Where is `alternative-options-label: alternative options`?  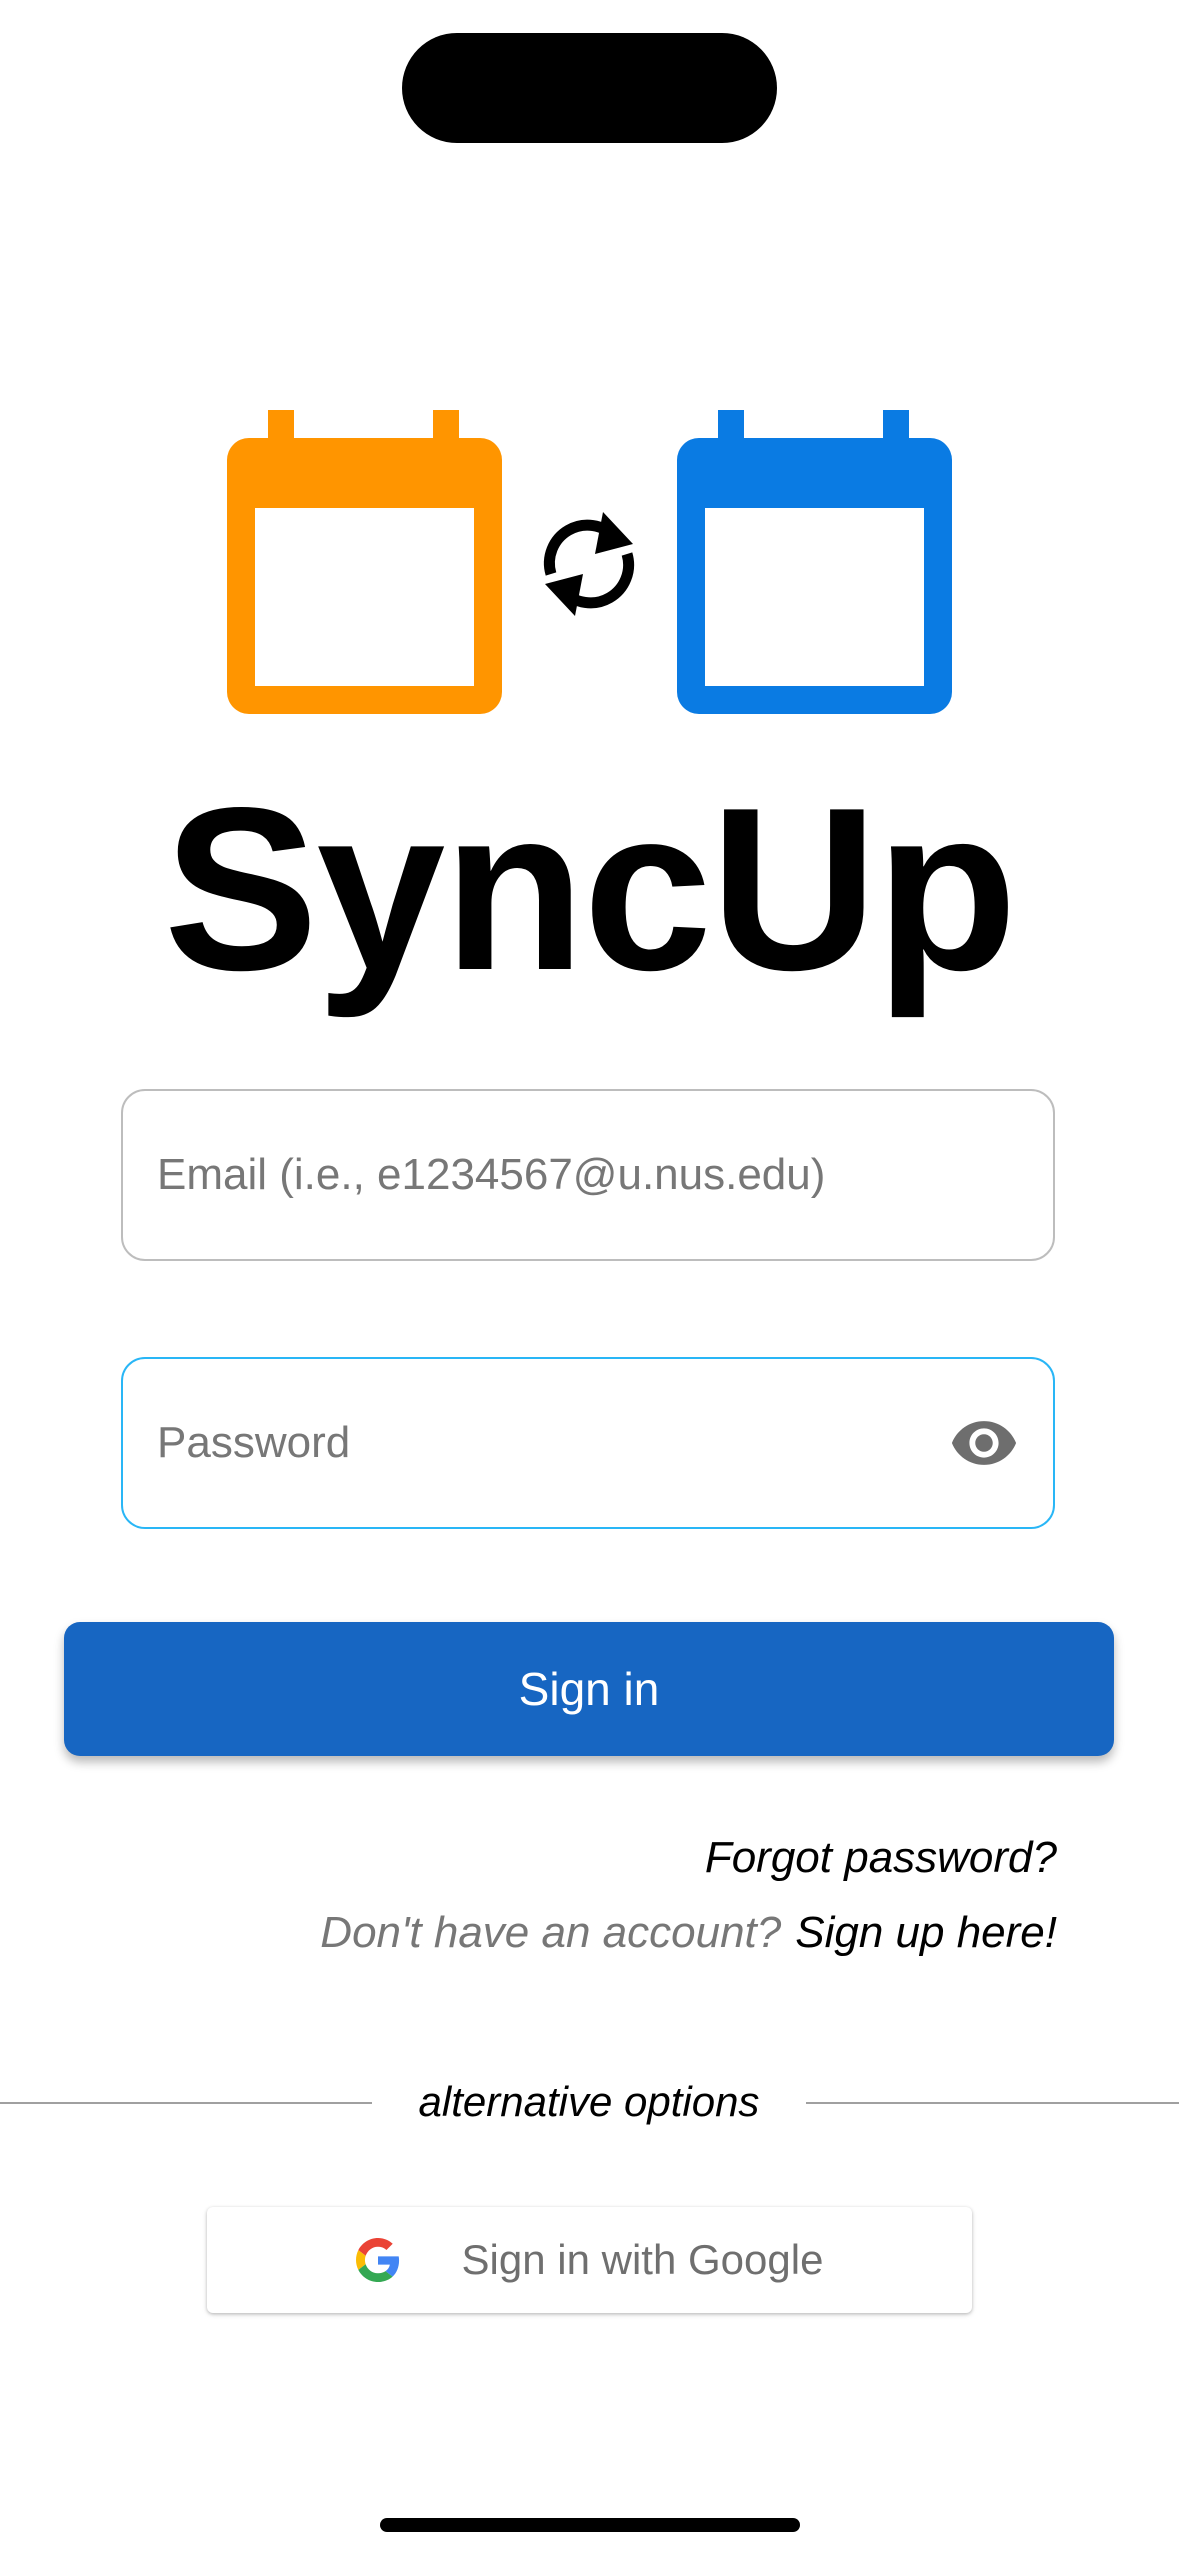 alternative-options-label: alternative options is located at coordinates (589, 2101).